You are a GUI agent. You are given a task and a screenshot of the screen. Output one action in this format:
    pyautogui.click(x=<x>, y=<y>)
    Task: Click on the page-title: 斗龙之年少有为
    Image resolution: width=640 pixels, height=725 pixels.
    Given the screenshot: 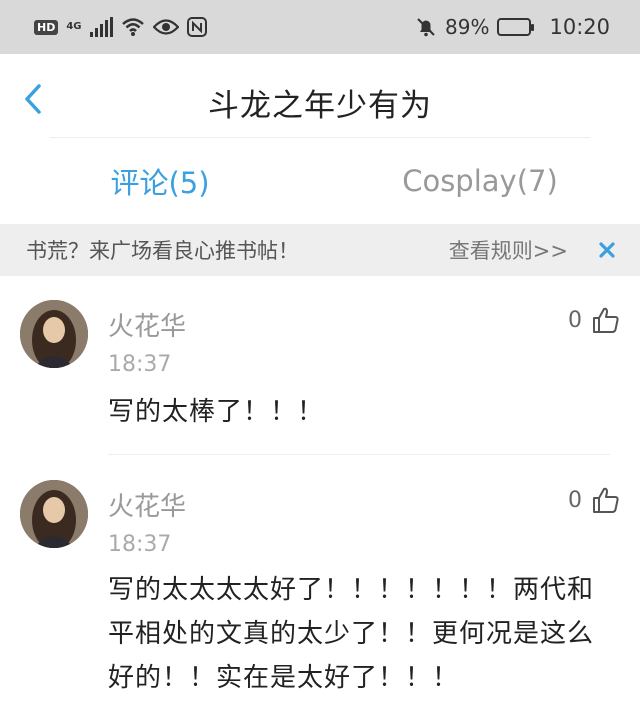 What is the action you would take?
    pyautogui.click(x=320, y=106)
    